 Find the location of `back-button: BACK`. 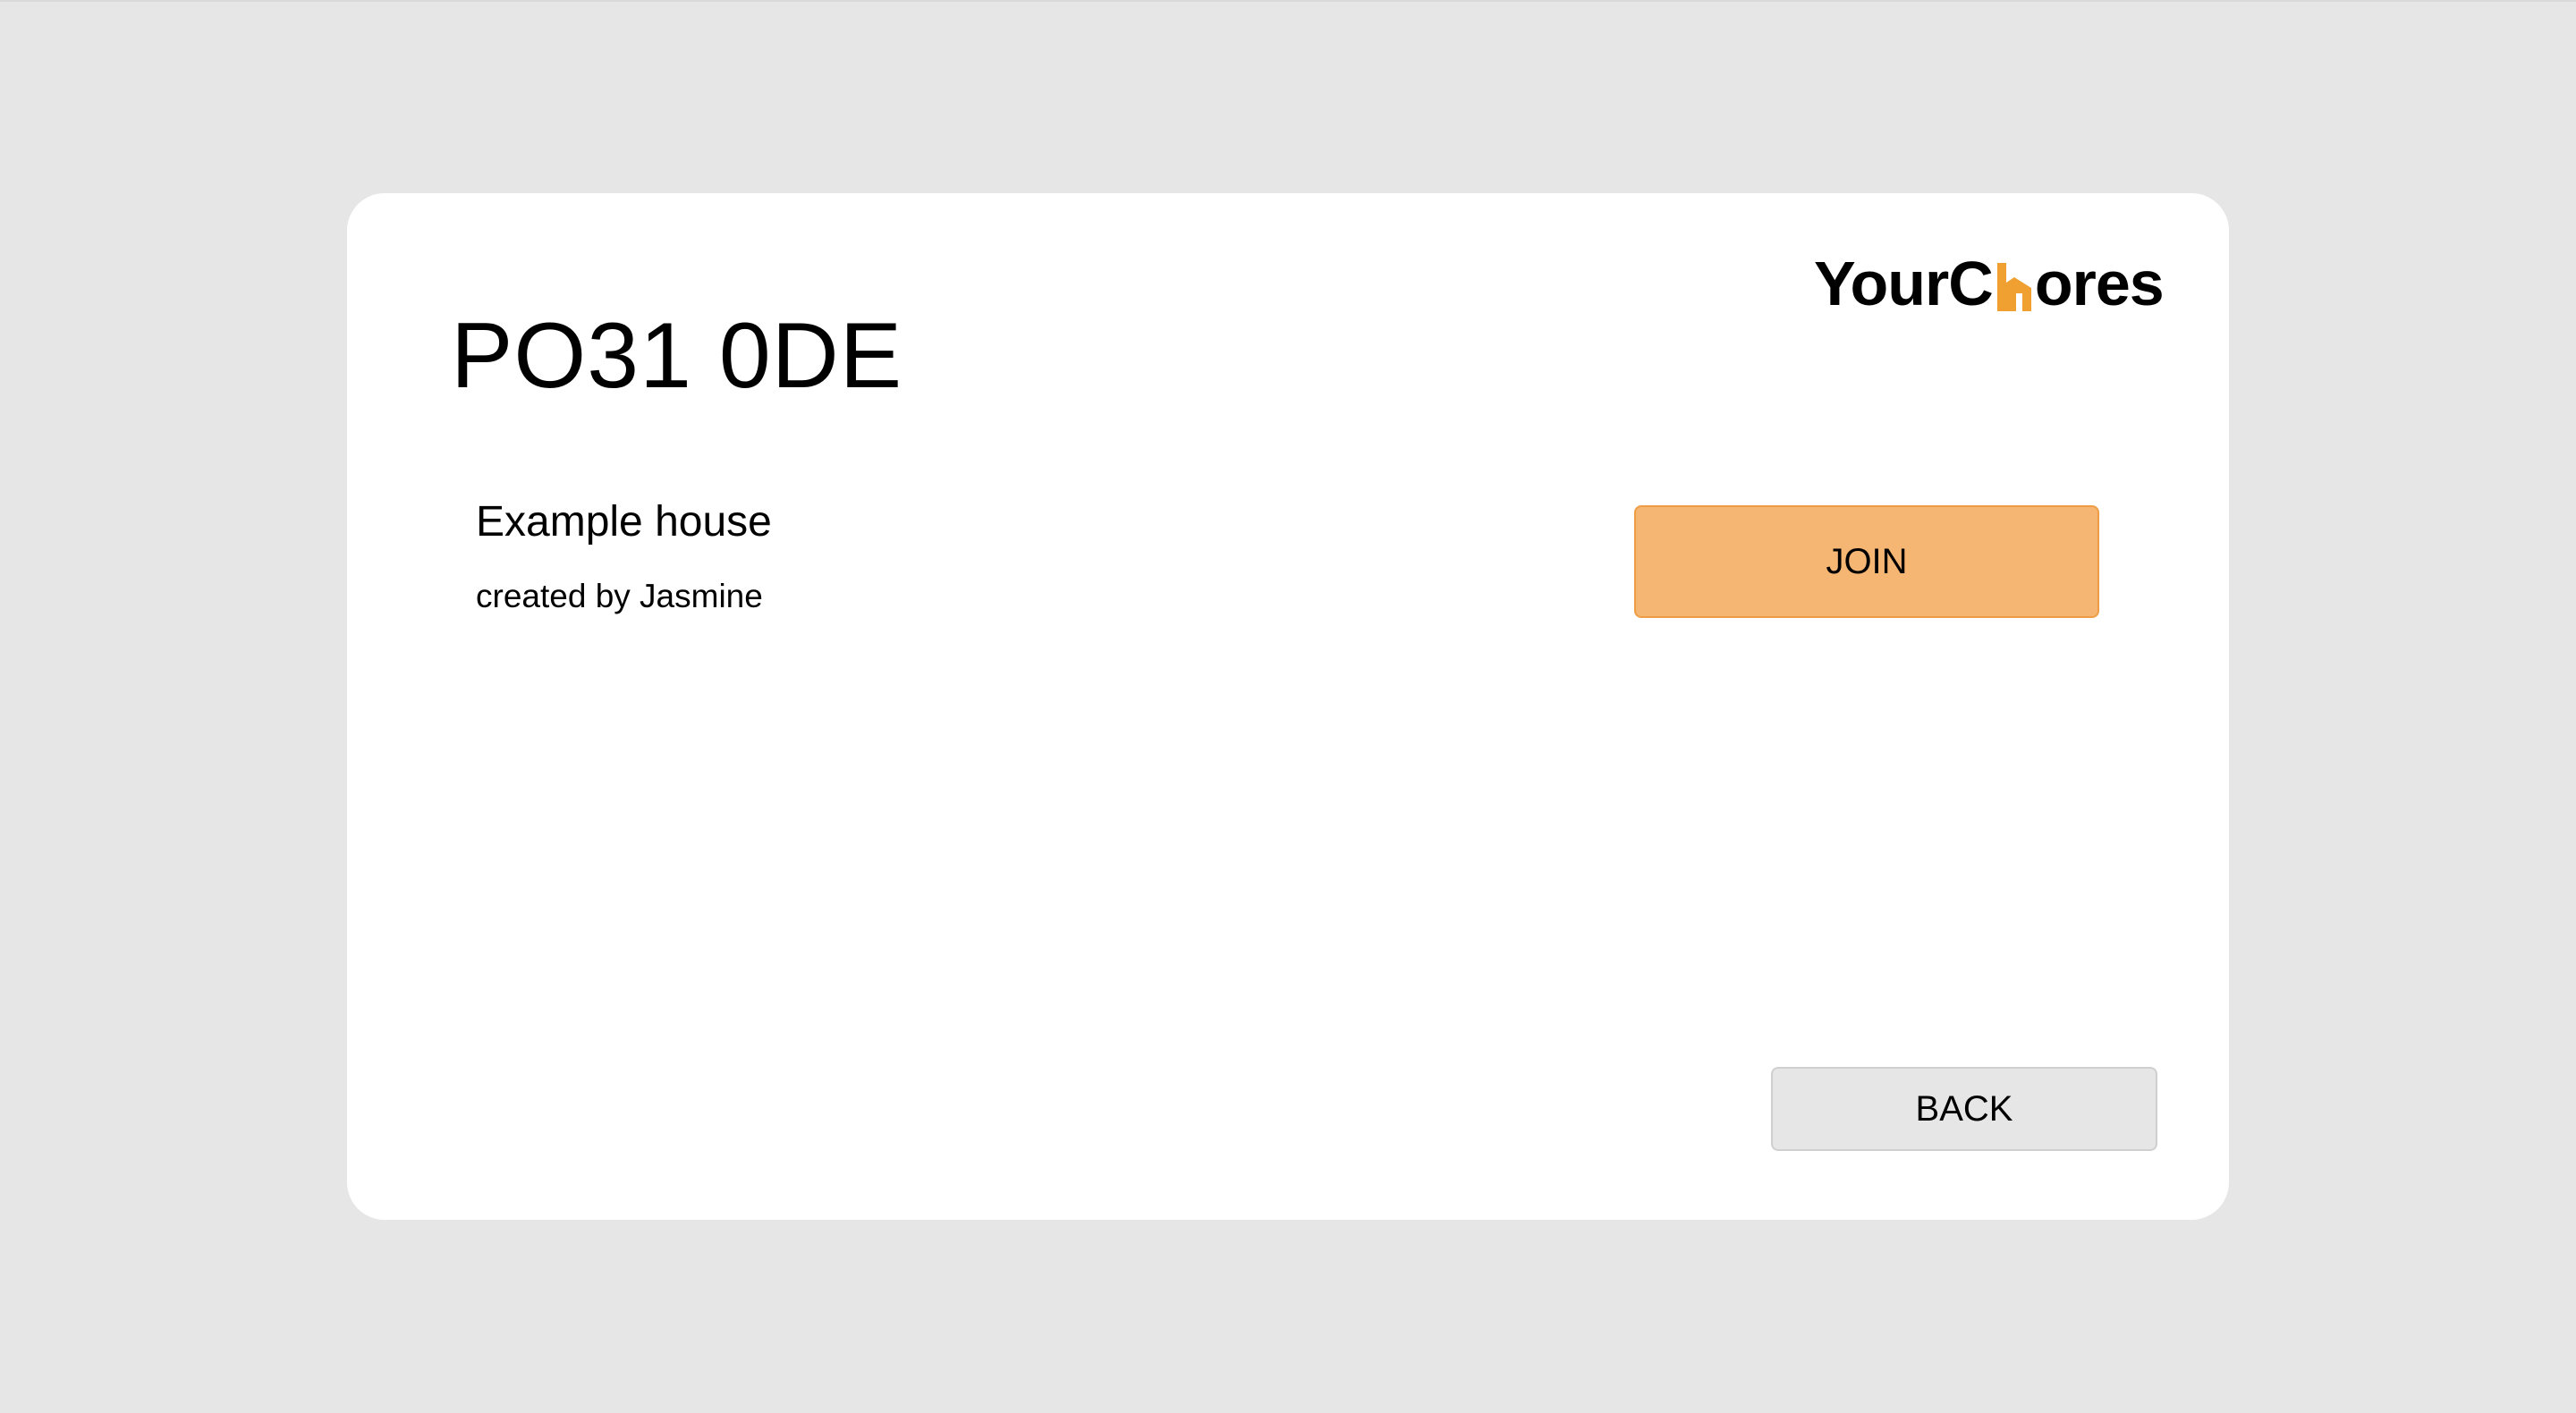

back-button: BACK is located at coordinates (1964, 1109).